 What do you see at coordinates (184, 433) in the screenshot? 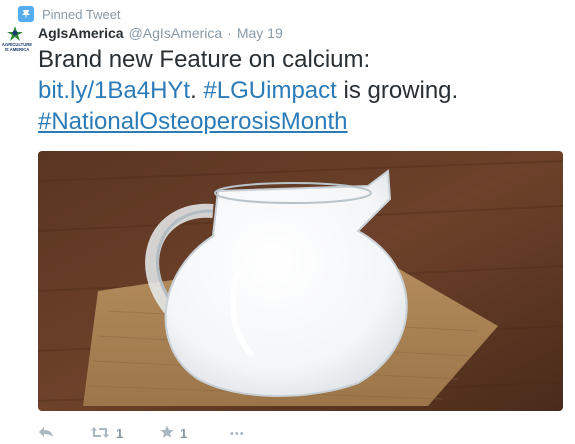
I see `favorite-count: 1` at bounding box center [184, 433].